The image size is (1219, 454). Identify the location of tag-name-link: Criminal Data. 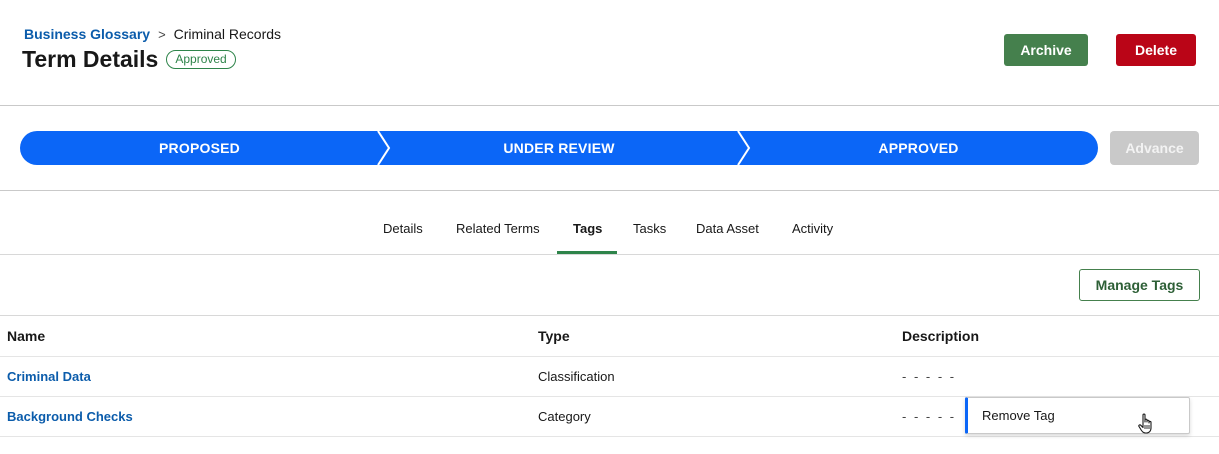
(49, 376).